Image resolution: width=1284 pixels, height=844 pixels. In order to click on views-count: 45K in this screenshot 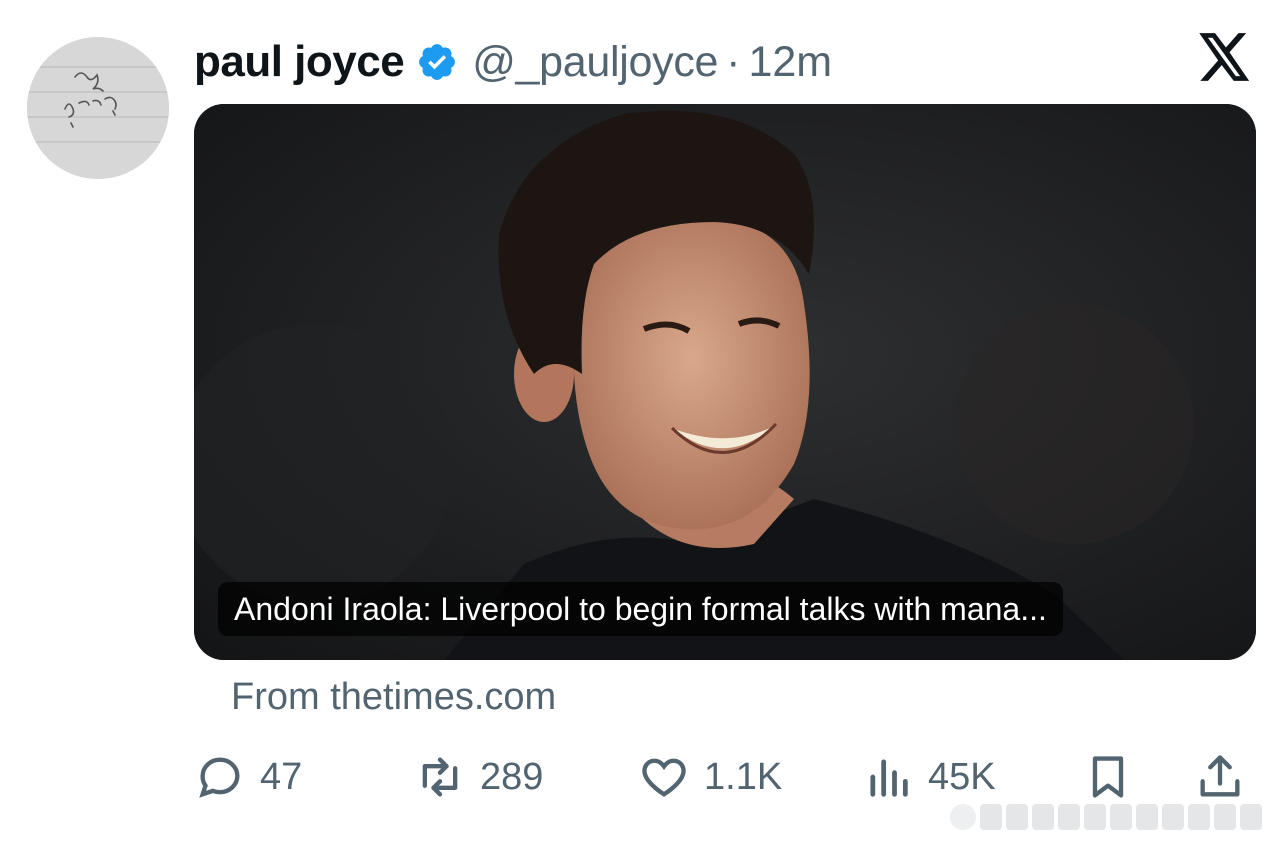, I will do `click(962, 776)`.